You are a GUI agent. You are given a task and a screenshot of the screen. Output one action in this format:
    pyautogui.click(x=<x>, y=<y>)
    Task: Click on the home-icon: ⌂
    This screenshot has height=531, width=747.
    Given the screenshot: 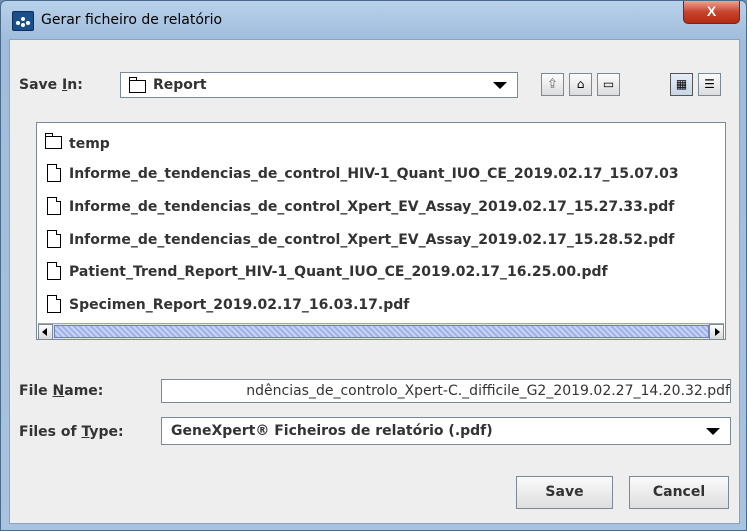 What is the action you would take?
    pyautogui.click(x=580, y=84)
    